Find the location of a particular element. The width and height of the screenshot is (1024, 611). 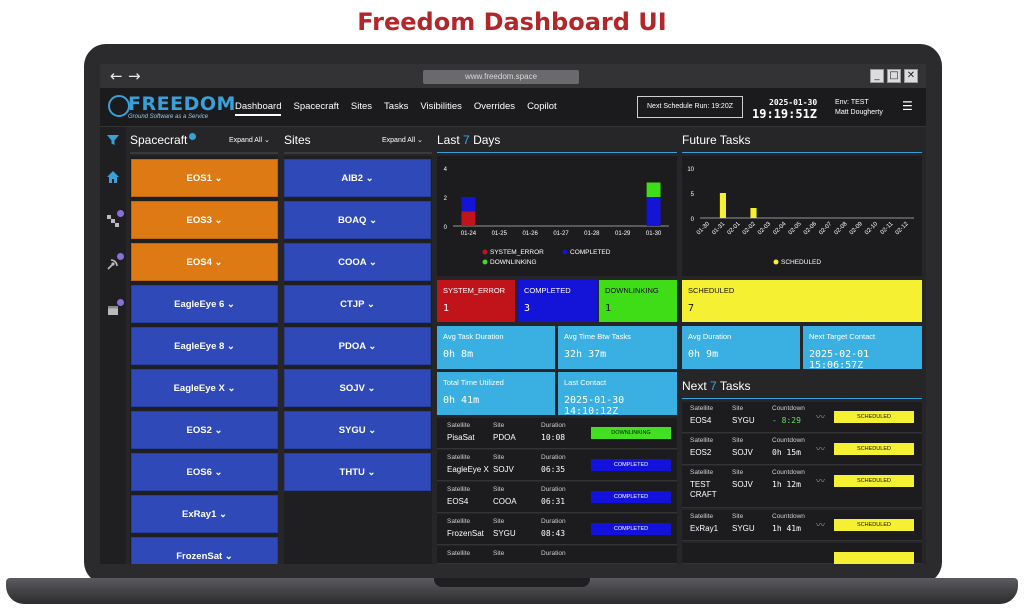

next-tasks-title: Next 7 Tasks is located at coordinates (716, 386).